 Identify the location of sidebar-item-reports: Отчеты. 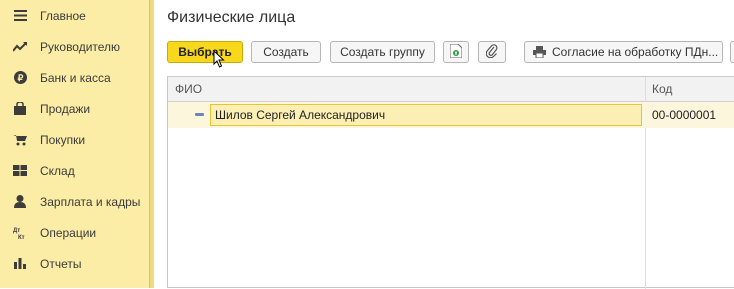
(75, 263).